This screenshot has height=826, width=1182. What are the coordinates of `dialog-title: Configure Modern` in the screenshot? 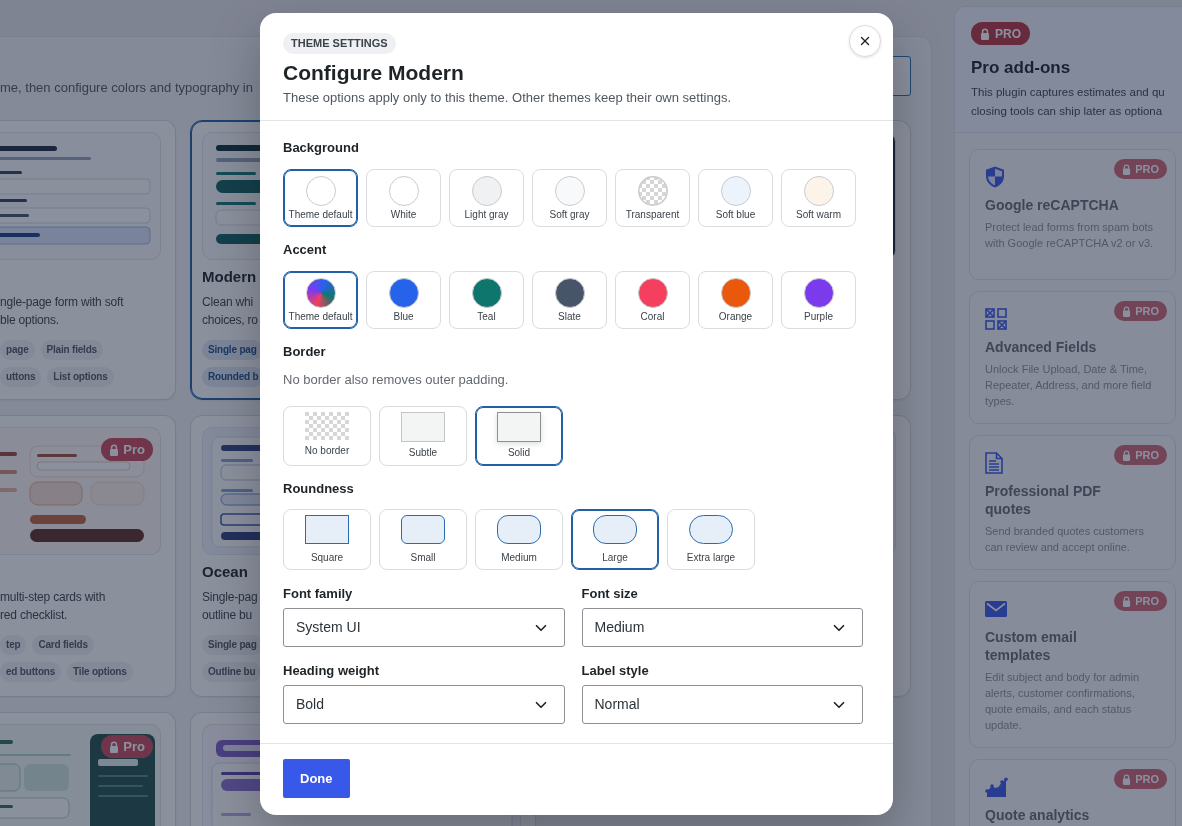 It's located at (373, 73).